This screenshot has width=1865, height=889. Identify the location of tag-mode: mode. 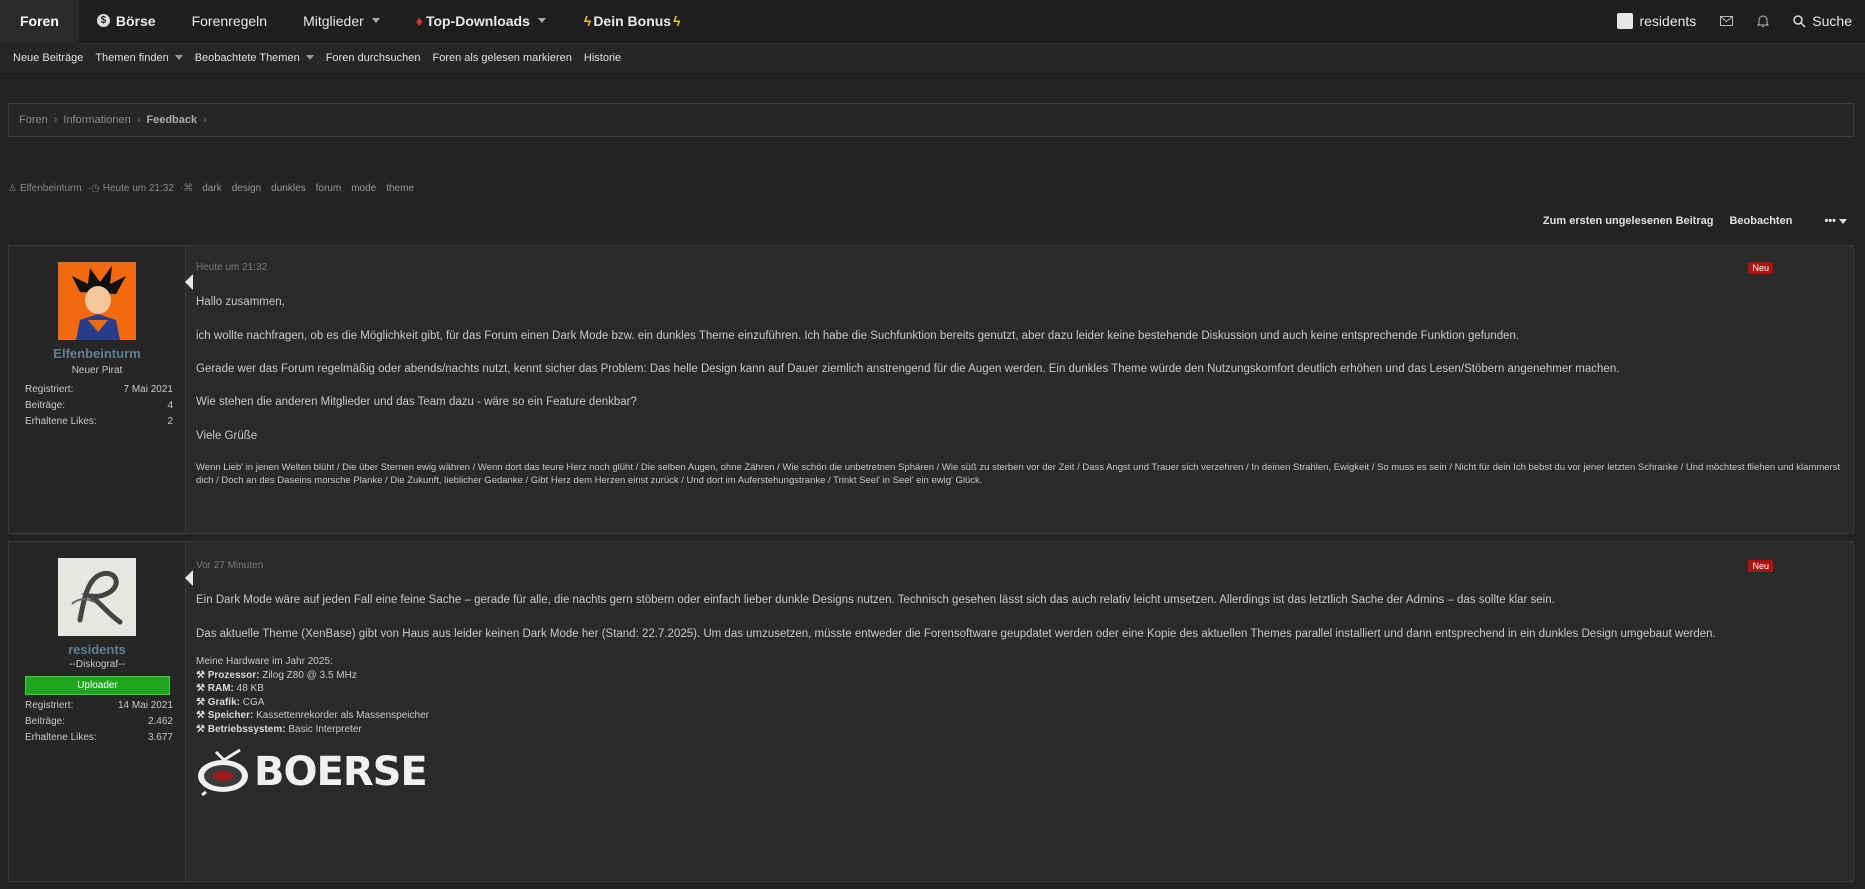
(363, 188).